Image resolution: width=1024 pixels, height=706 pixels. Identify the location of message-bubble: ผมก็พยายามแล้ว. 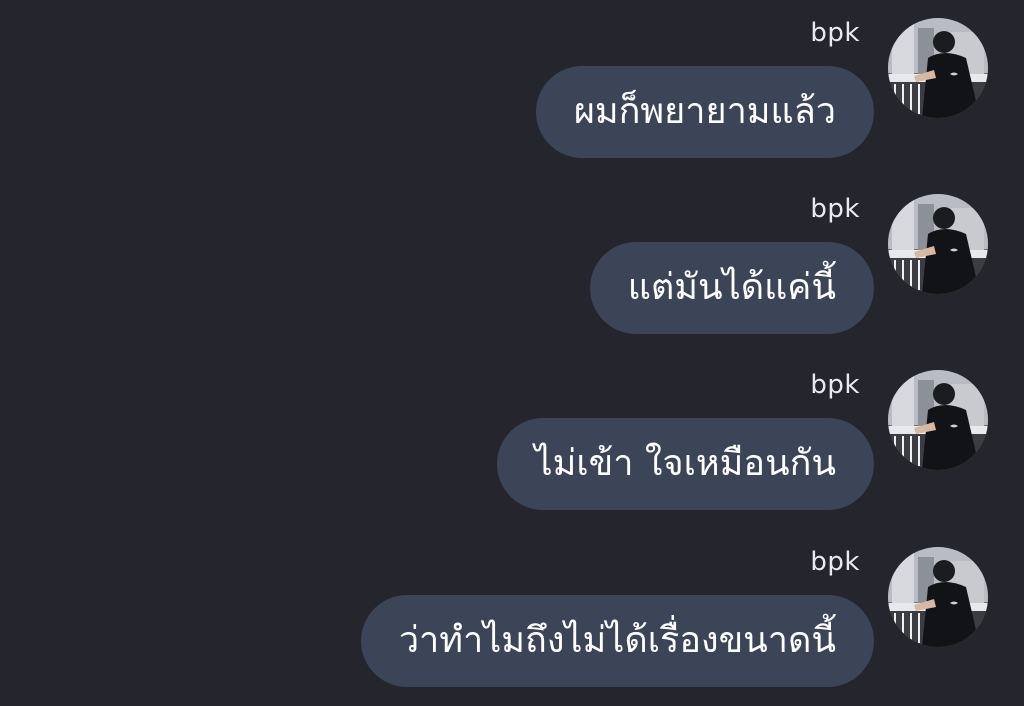
(704, 112).